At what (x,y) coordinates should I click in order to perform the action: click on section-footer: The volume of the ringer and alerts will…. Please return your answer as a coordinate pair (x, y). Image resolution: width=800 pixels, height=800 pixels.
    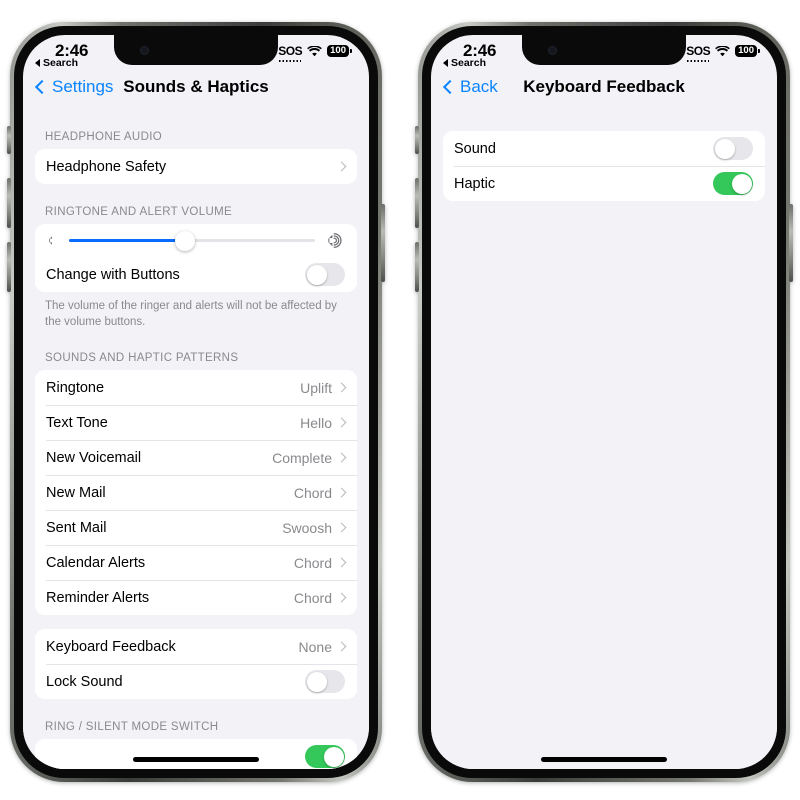
    Looking at the image, I should click on (191, 314).